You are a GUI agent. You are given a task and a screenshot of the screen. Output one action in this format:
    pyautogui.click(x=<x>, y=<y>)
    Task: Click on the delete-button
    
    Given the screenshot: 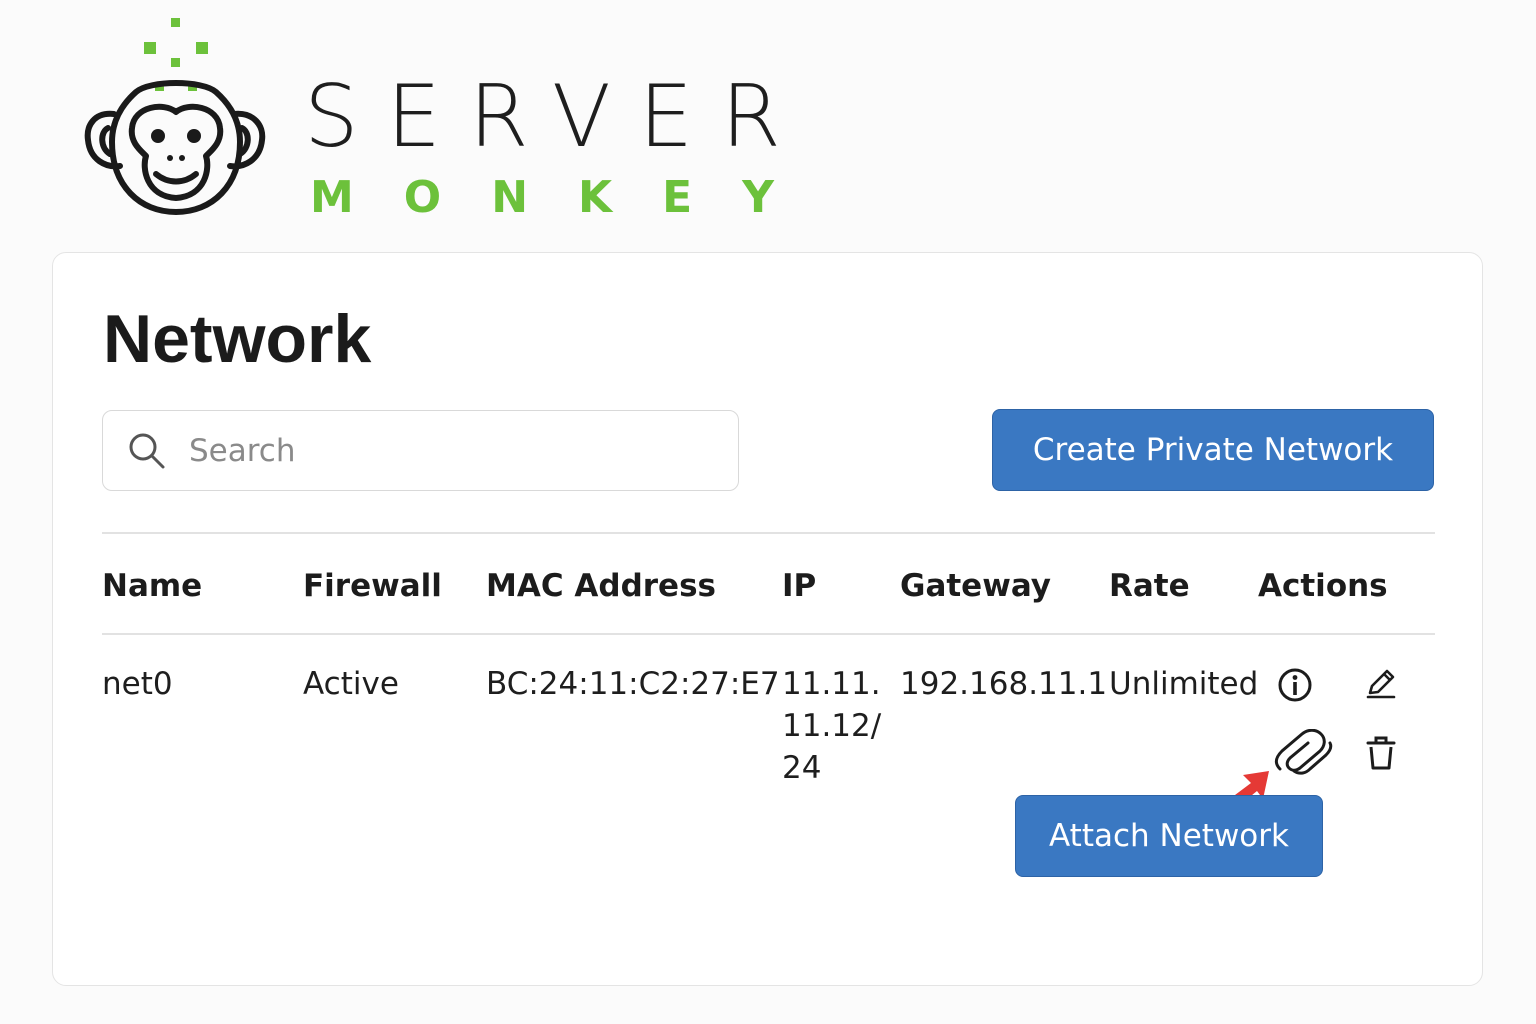 What is the action you would take?
    pyautogui.click(x=1381, y=753)
    